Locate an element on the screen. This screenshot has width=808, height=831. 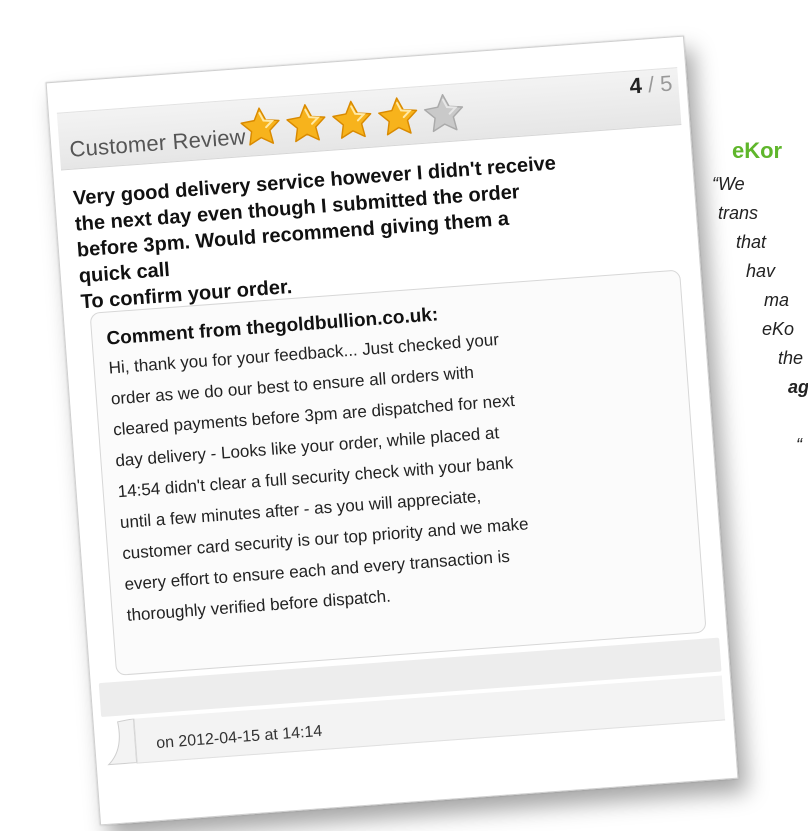
review-header-title: Customer Review is located at coordinates (157, 142).